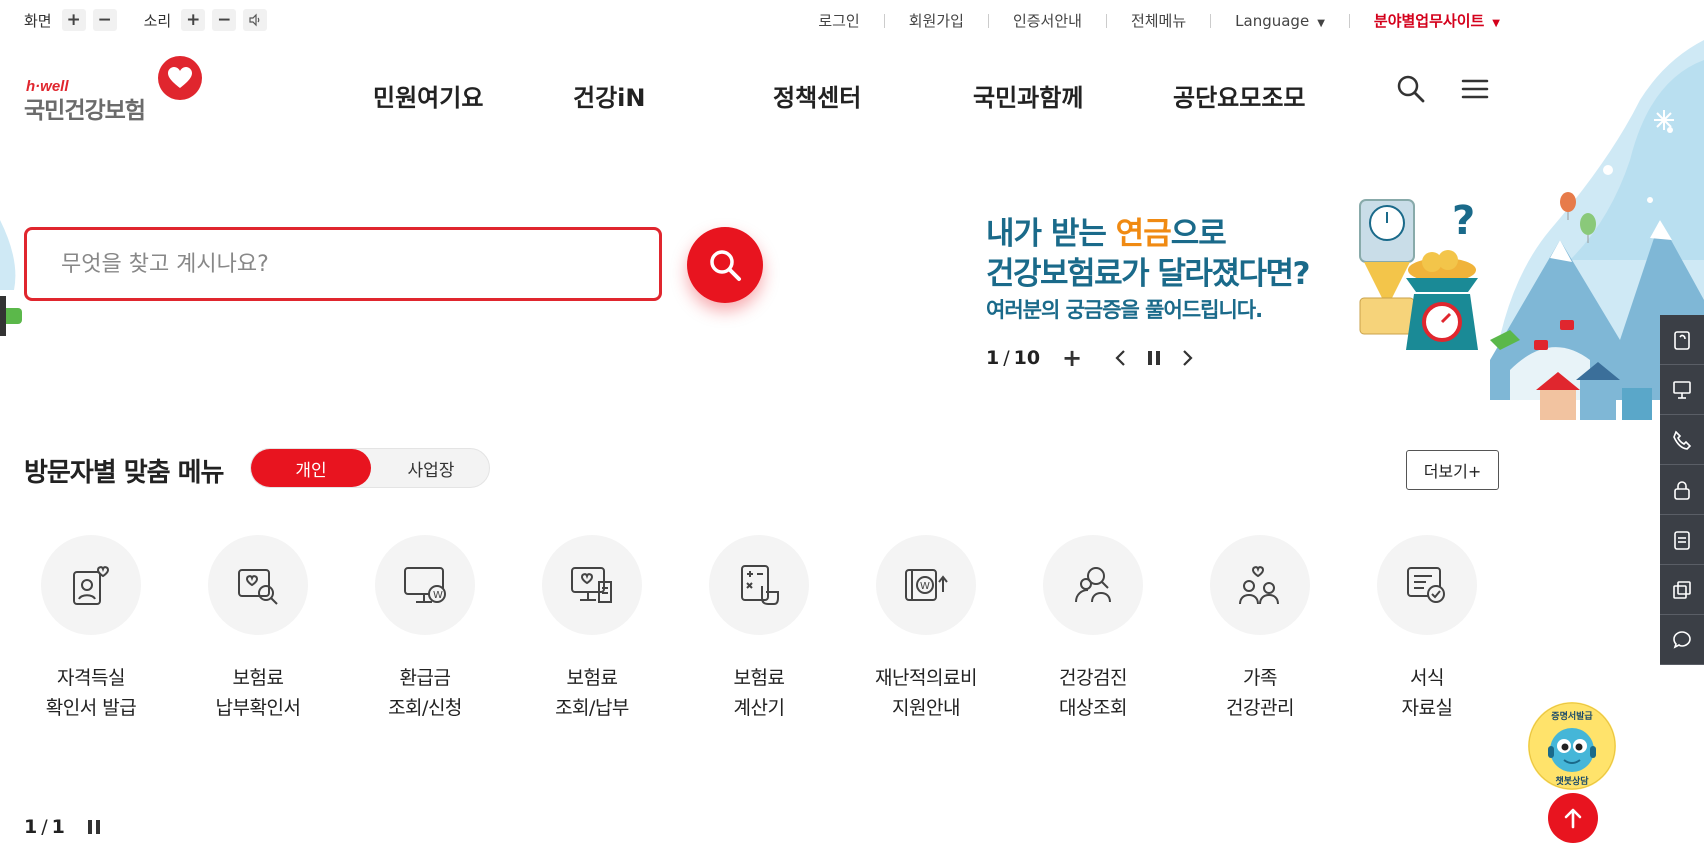 Image resolution: width=1704 pixels, height=854 pixels. I want to click on sidebar-call-button, so click(1682, 440).